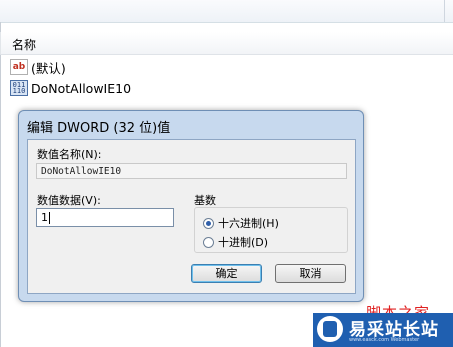  I want to click on list-item: ab (默认), so click(38, 67).